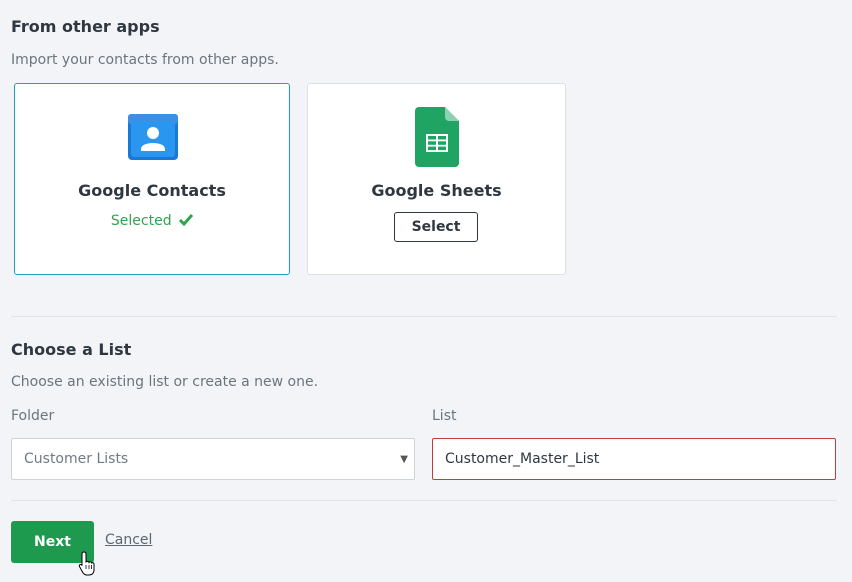 The height and width of the screenshot is (582, 852). I want to click on folder-label: Folder, so click(33, 416).